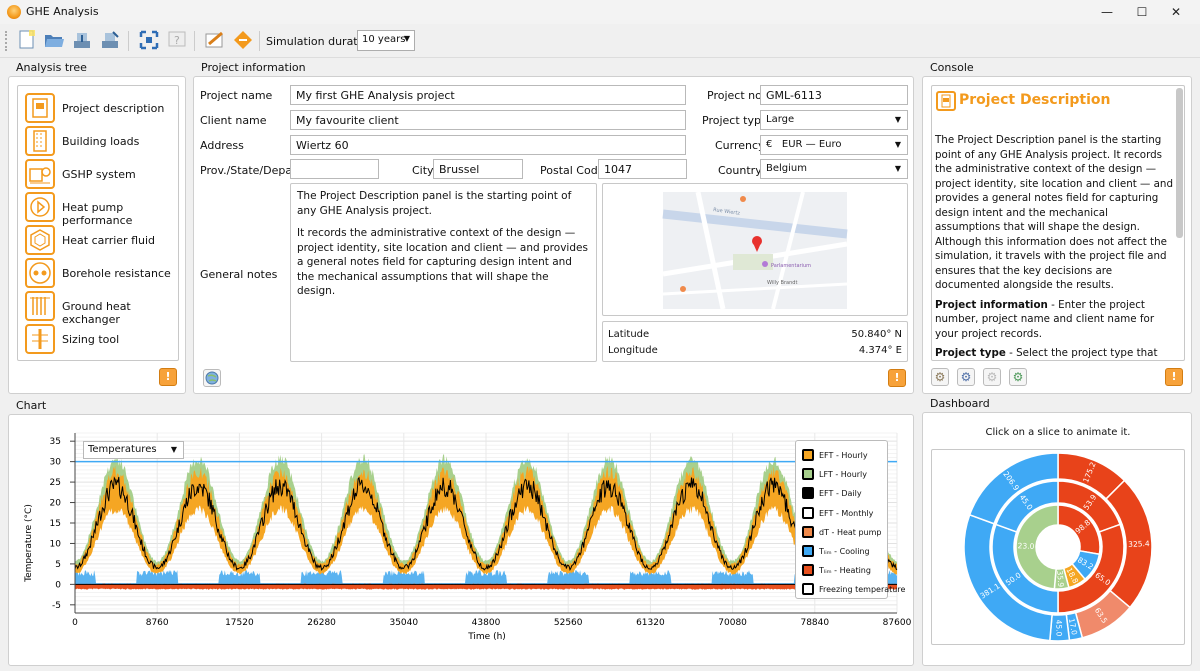 The width and height of the screenshot is (1200, 671). I want to click on new-file-icon, so click(27, 40).